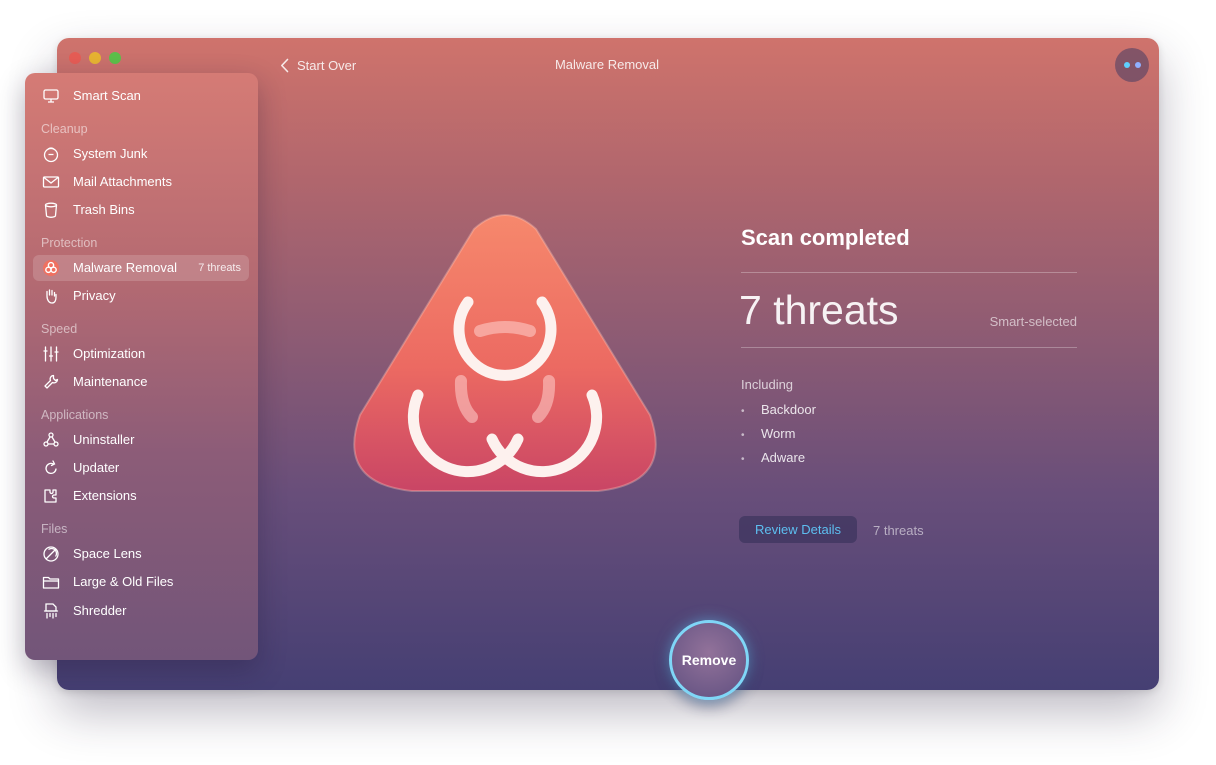 The width and height of the screenshot is (1216, 765). I want to click on wrench-icon, so click(51, 382).